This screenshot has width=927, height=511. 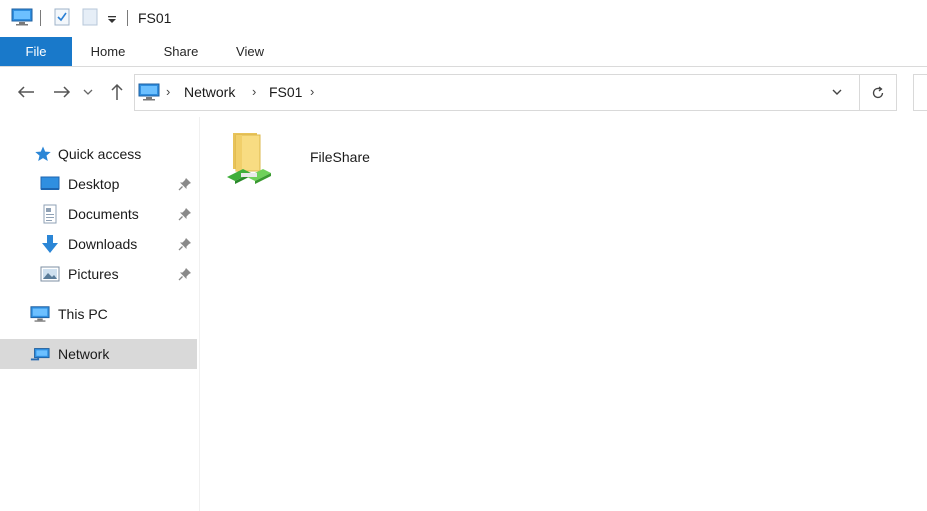 I want to click on refresh-button, so click(x=878, y=92).